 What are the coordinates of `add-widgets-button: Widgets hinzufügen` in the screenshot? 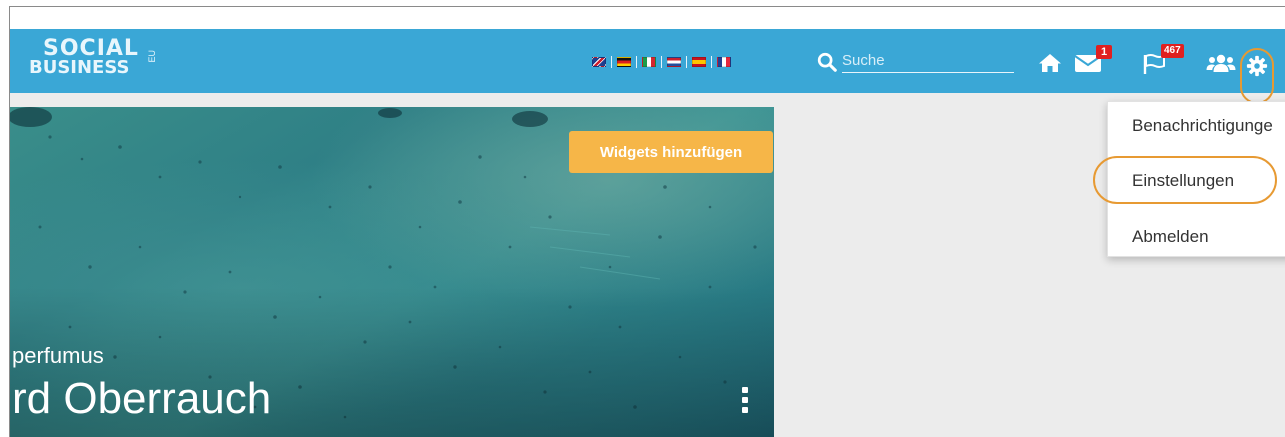 It's located at (671, 152).